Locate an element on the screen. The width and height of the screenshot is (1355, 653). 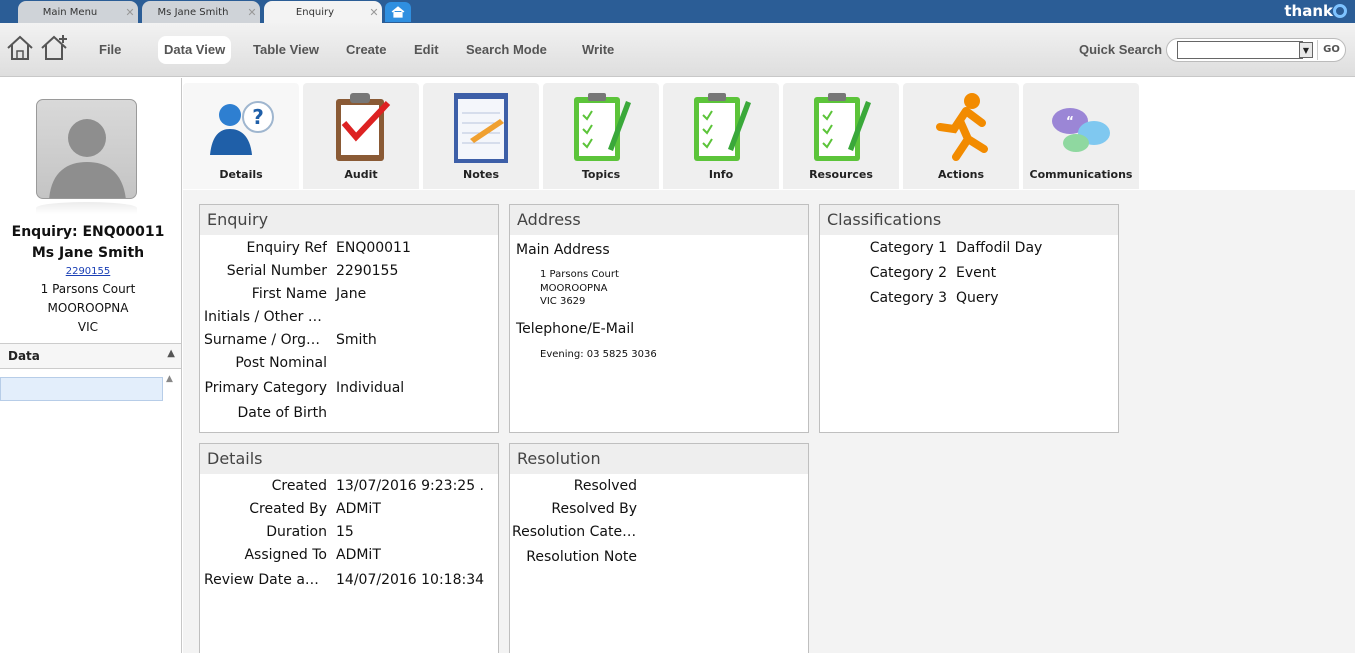
data-section-header: Data ▲ is located at coordinates (90, 356).